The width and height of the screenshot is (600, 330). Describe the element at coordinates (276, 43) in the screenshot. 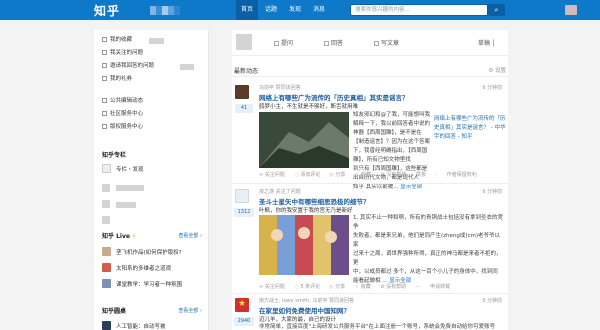

I see `ask-icon` at that location.